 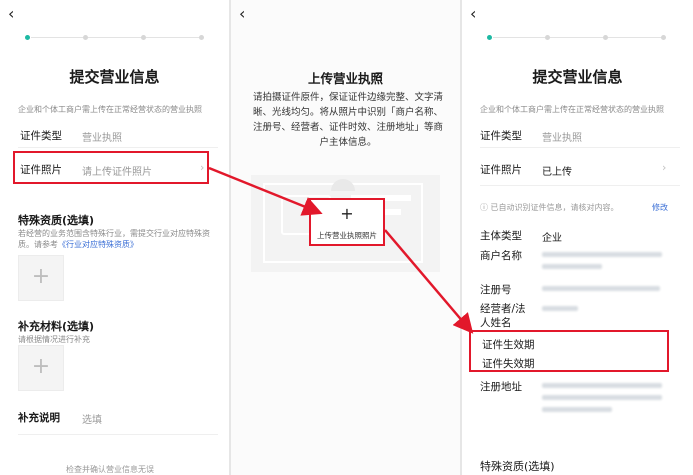 I want to click on merchant-name-label: 商户名称, so click(x=501, y=256).